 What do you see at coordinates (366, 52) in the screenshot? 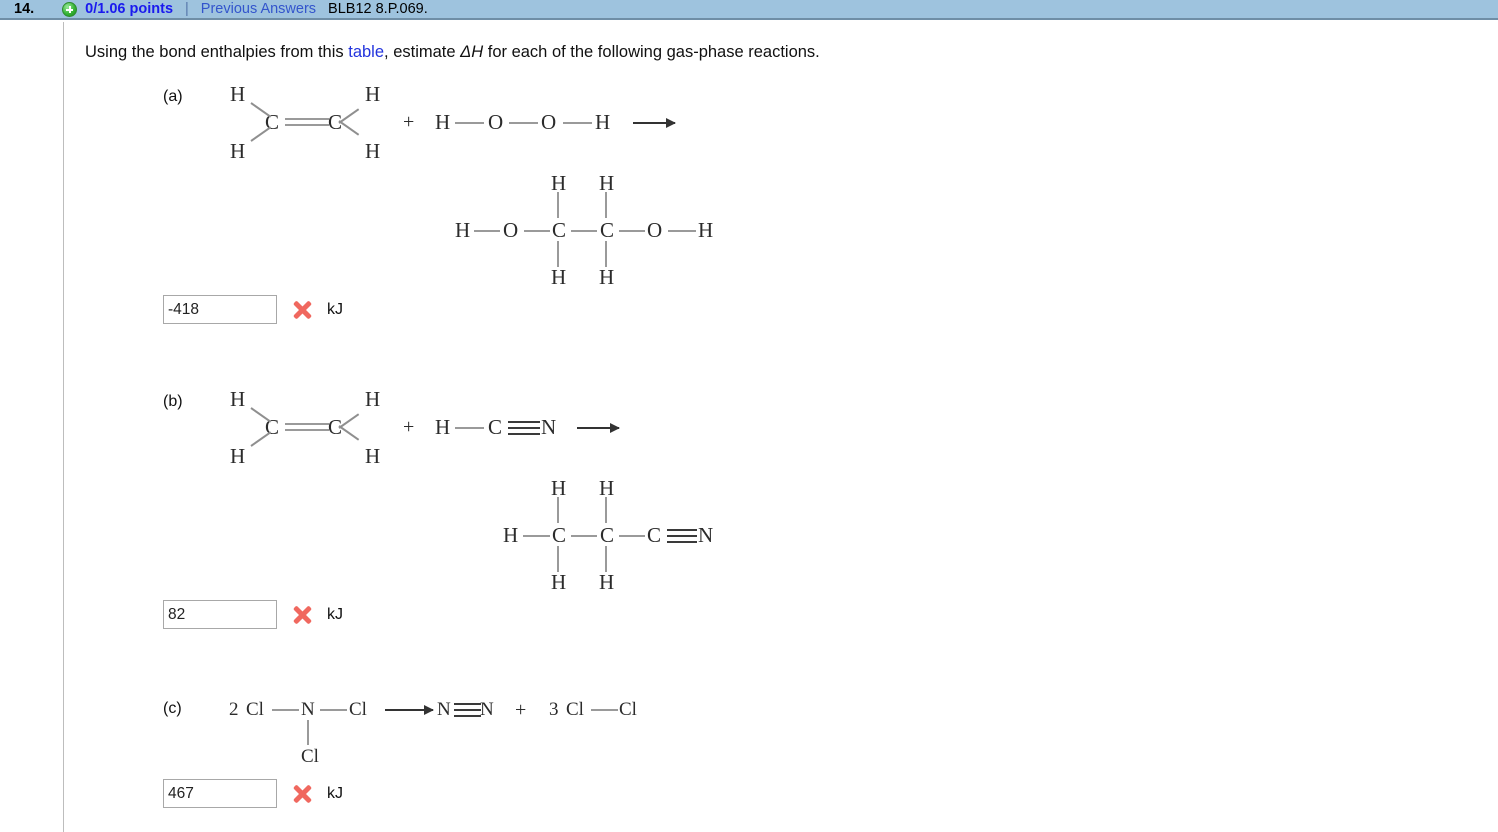
I see `bond-enthalpy-table-link: table` at bounding box center [366, 52].